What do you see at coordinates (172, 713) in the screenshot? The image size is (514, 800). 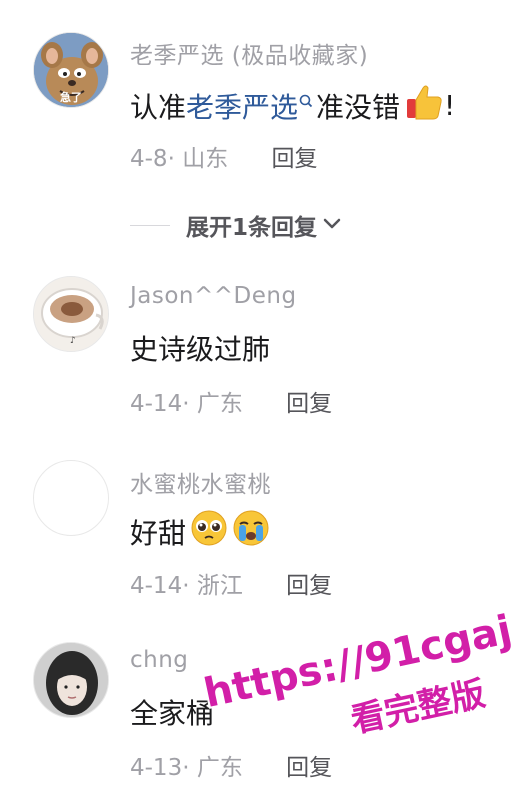 I see `comment-text: 全家桶` at bounding box center [172, 713].